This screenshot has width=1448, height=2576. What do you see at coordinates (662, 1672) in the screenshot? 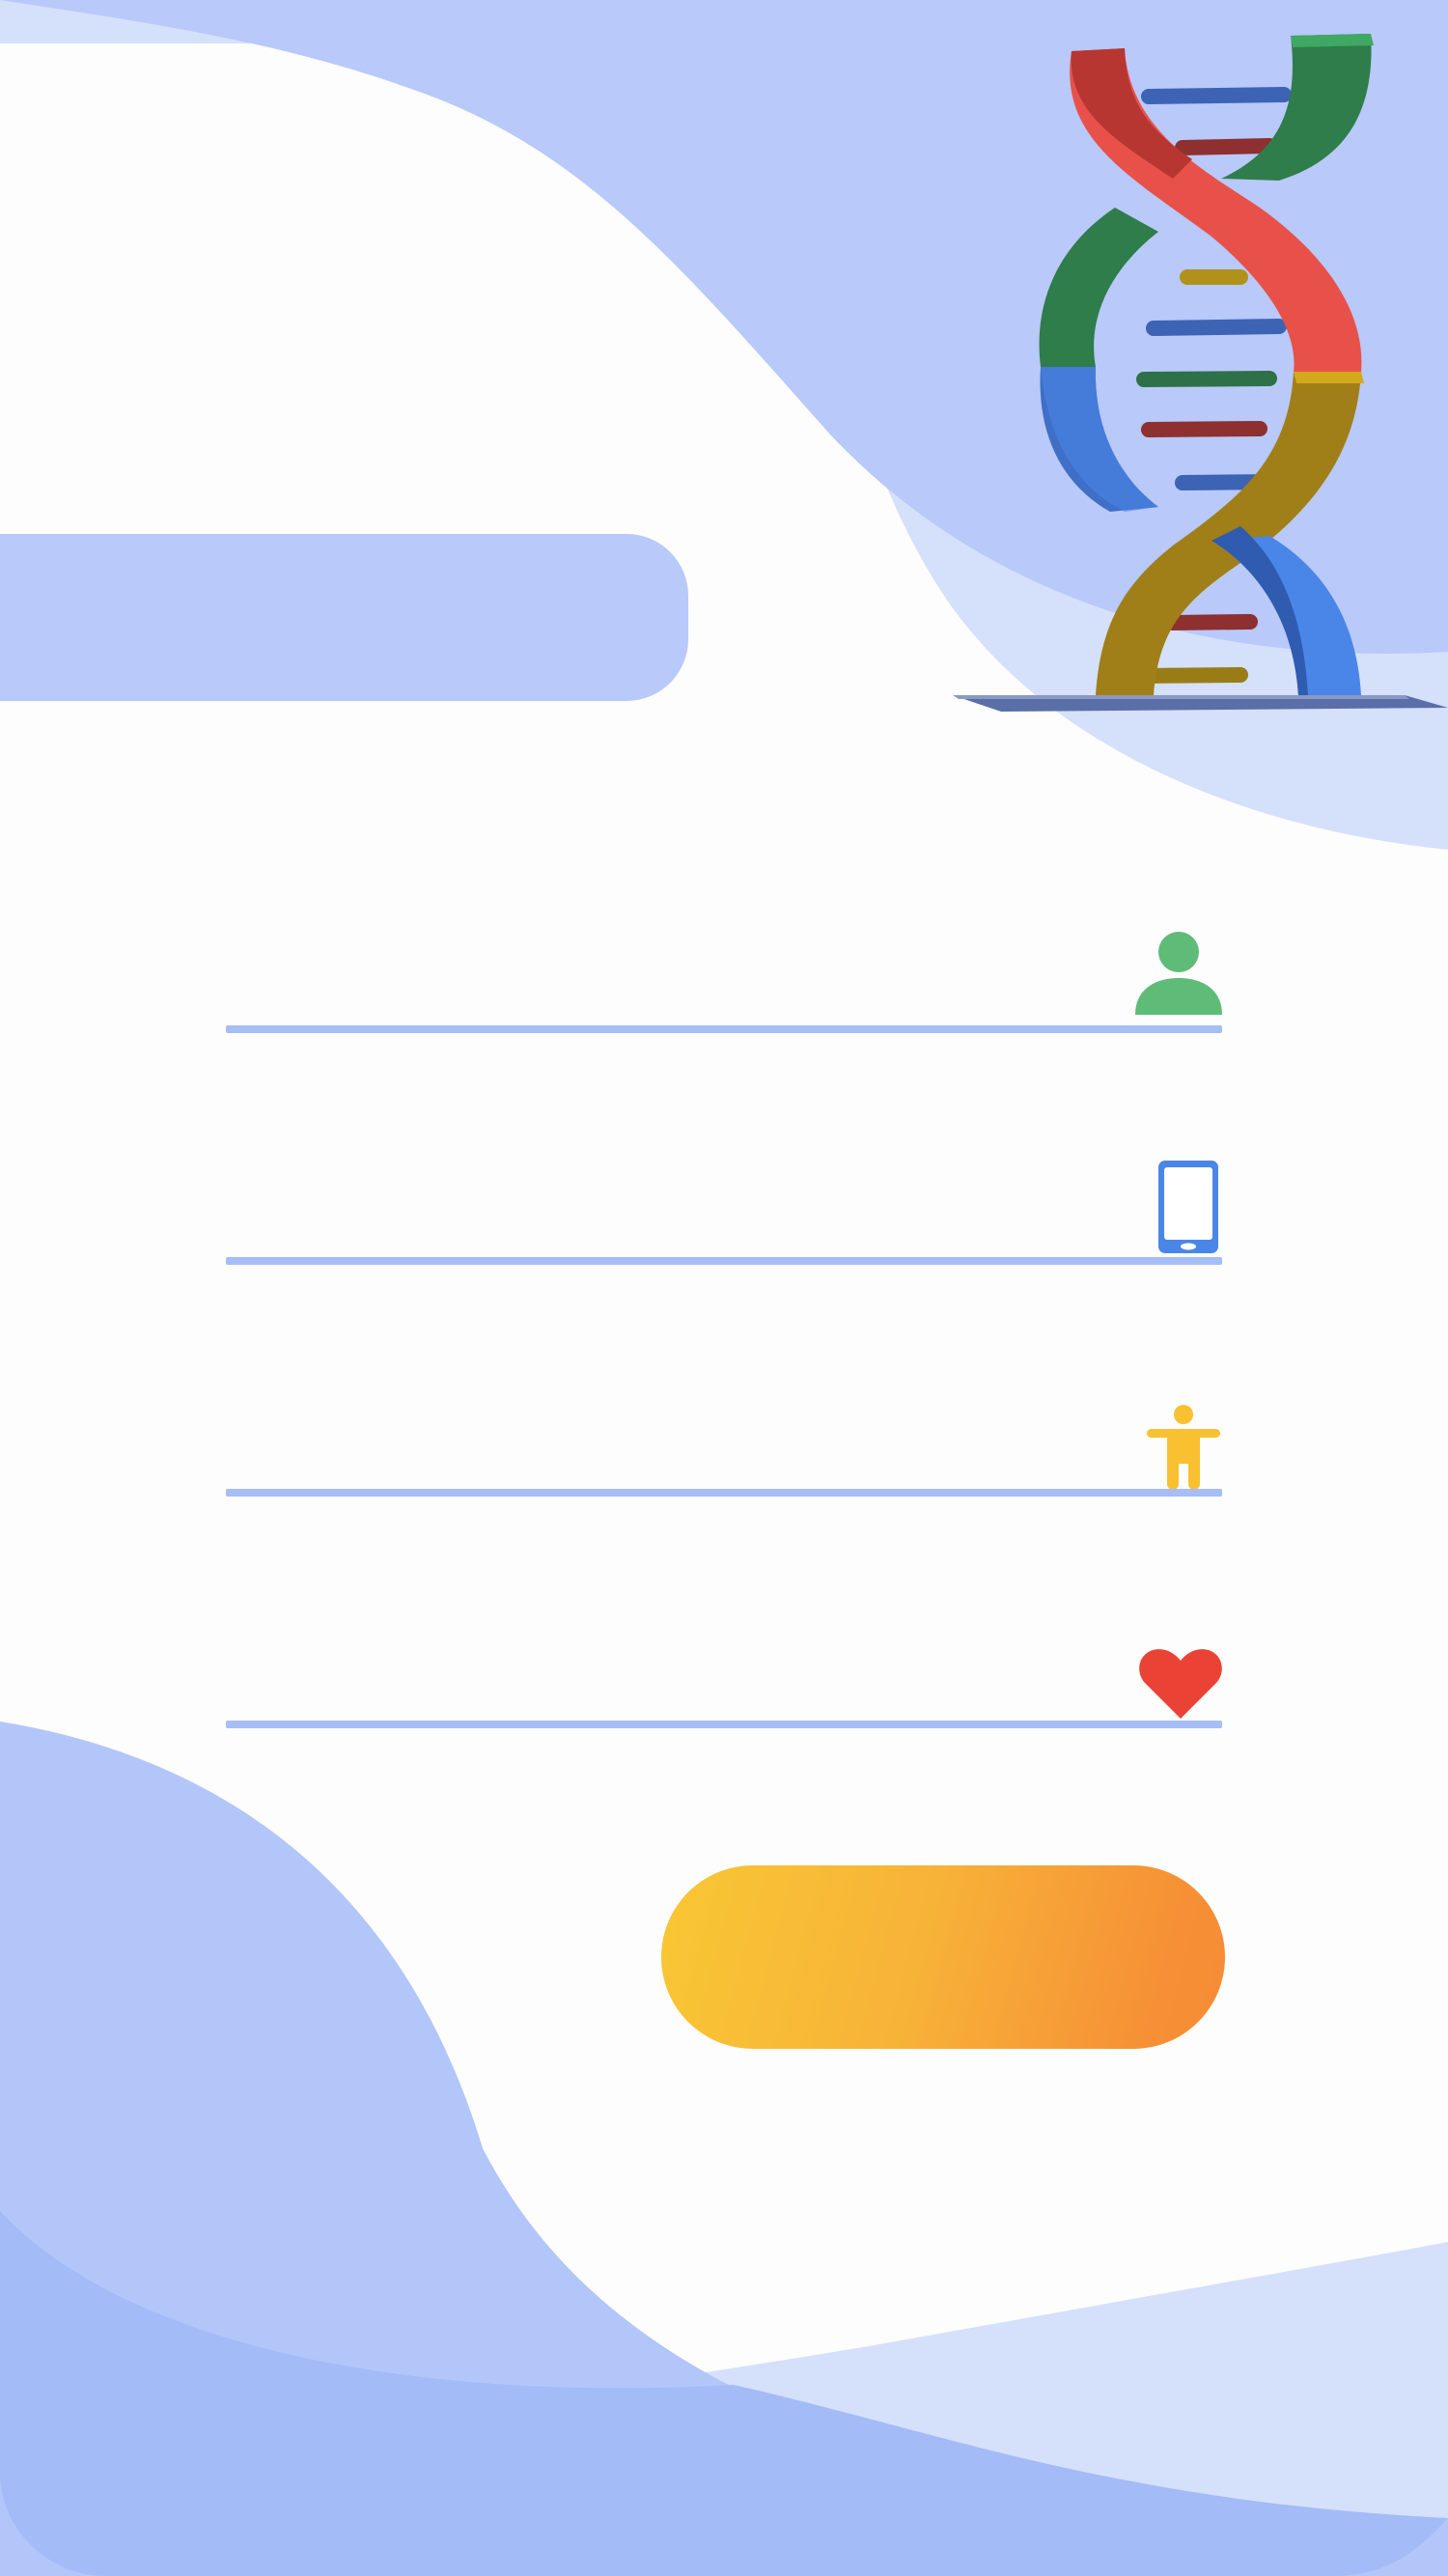
I see `health-input` at bounding box center [662, 1672].